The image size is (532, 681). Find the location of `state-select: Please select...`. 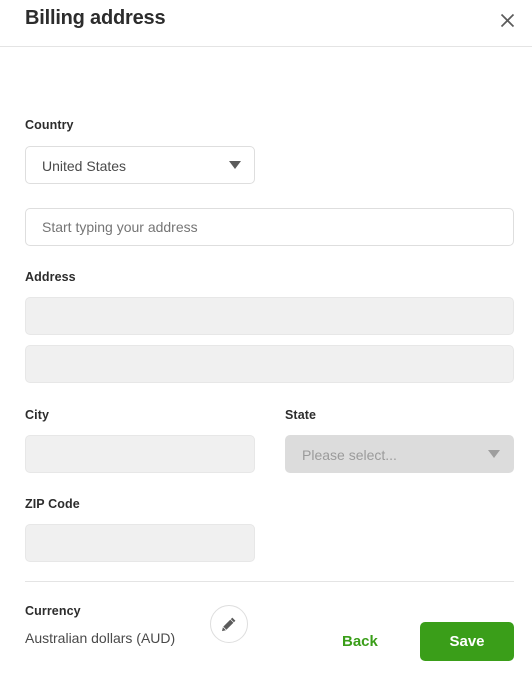

state-select: Please select... is located at coordinates (399, 454).